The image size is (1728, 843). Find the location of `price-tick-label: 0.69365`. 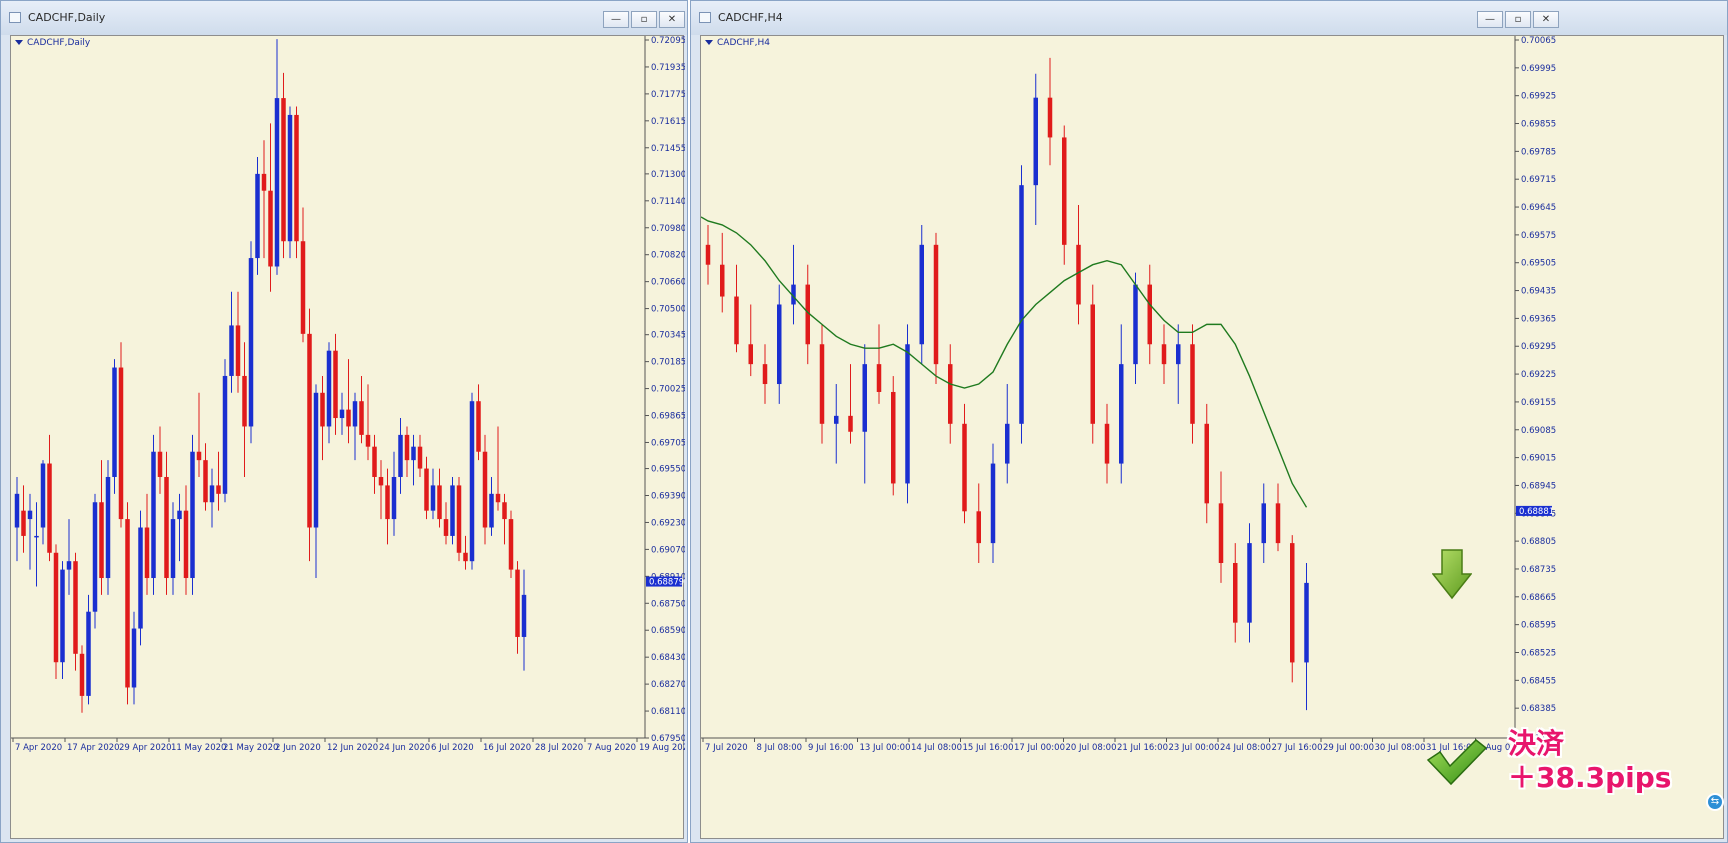

price-tick-label: 0.69365 is located at coordinates (1538, 319).